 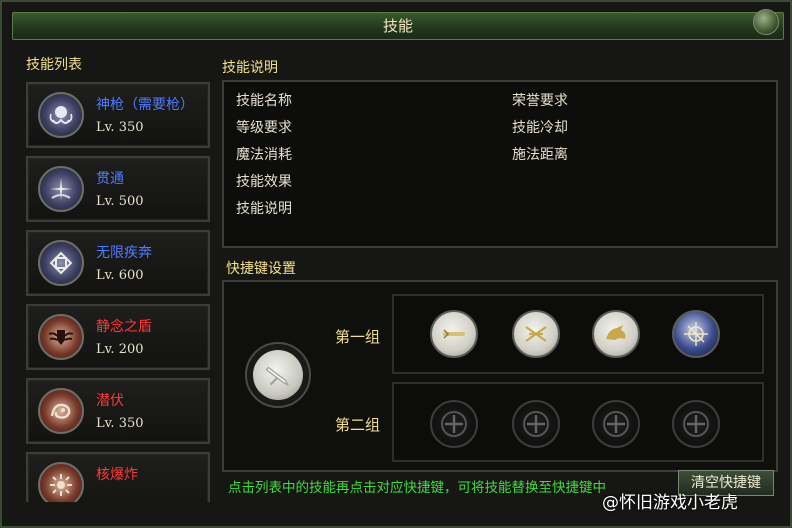 What do you see at coordinates (261, 269) in the screenshot?
I see `hotkey-title: 快捷键设置` at bounding box center [261, 269].